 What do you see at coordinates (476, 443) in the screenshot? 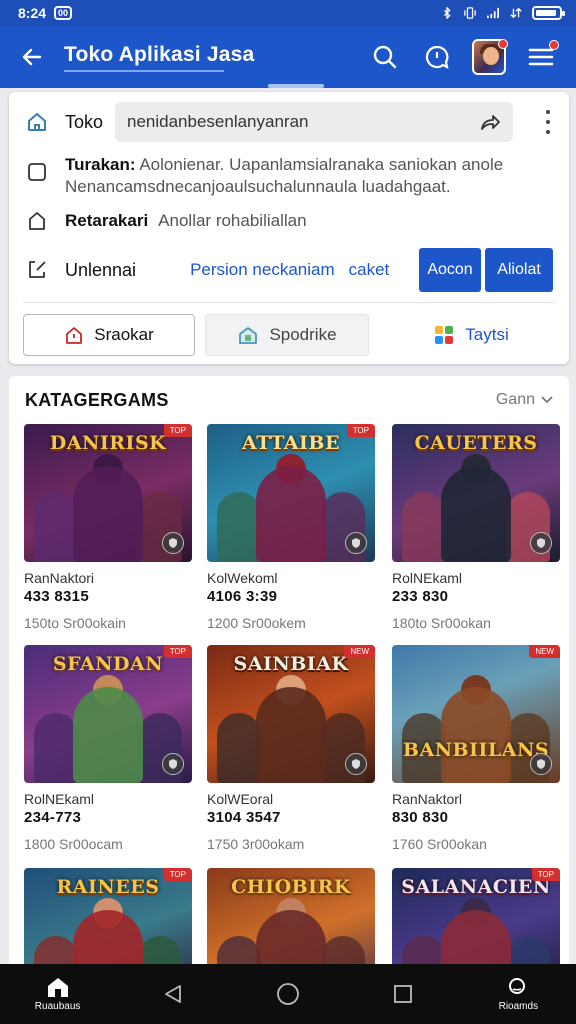
I see `game-logo: CAUETERS` at bounding box center [476, 443].